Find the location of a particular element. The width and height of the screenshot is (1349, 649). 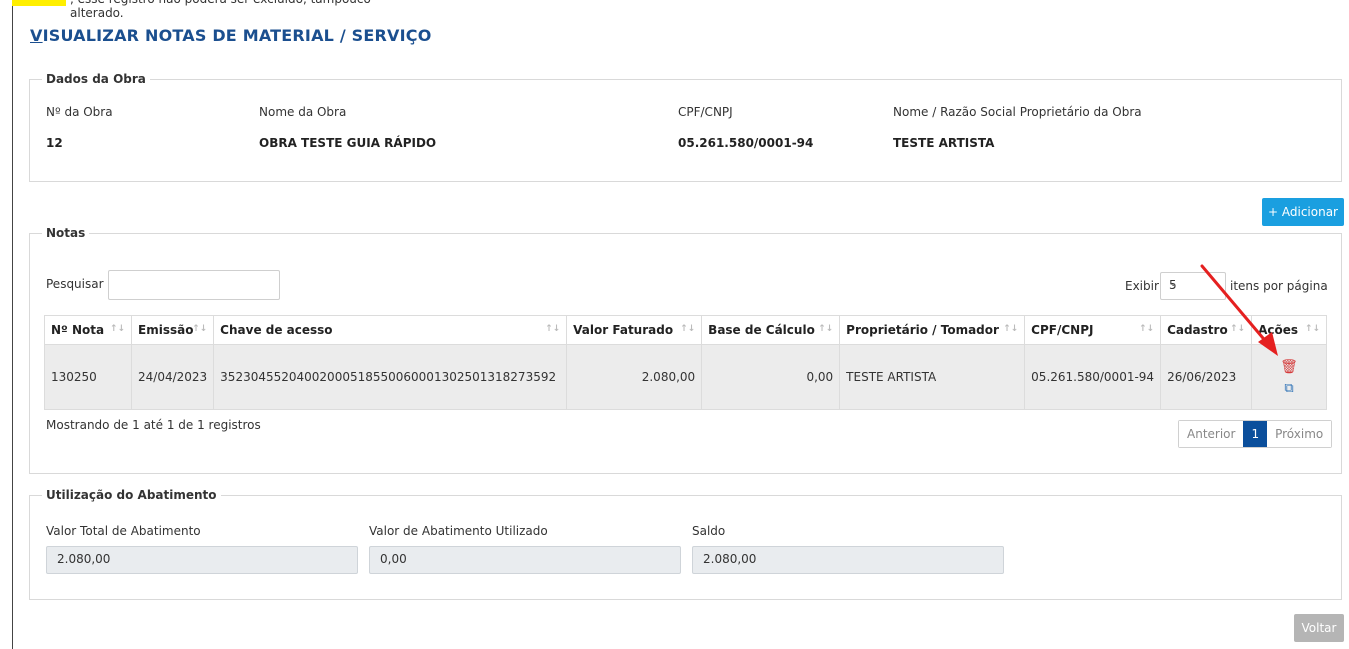

prev-page-button: Anterior is located at coordinates (1211, 434).